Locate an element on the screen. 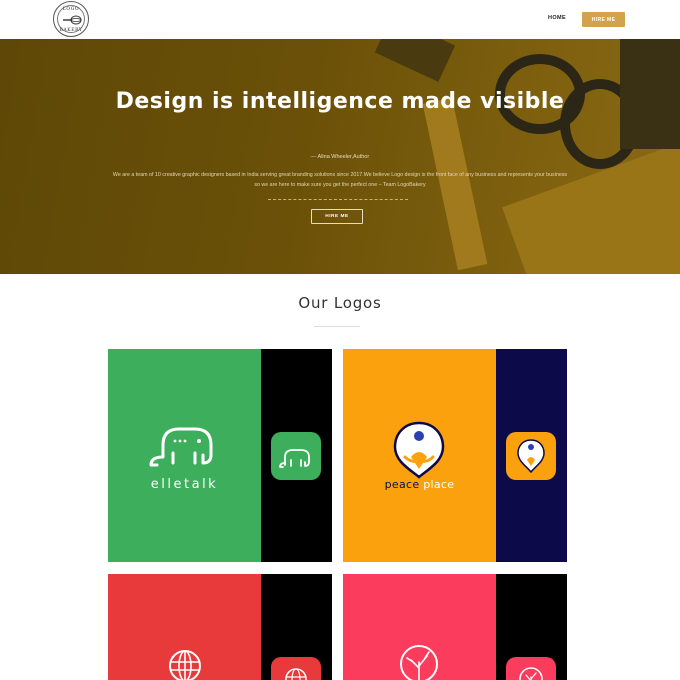  logo-brand-text-a: peace is located at coordinates (402, 484).